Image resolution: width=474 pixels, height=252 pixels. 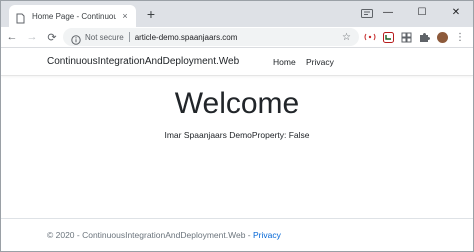 What do you see at coordinates (320, 62) in the screenshot?
I see `nav-link-privacy: Privacy` at bounding box center [320, 62].